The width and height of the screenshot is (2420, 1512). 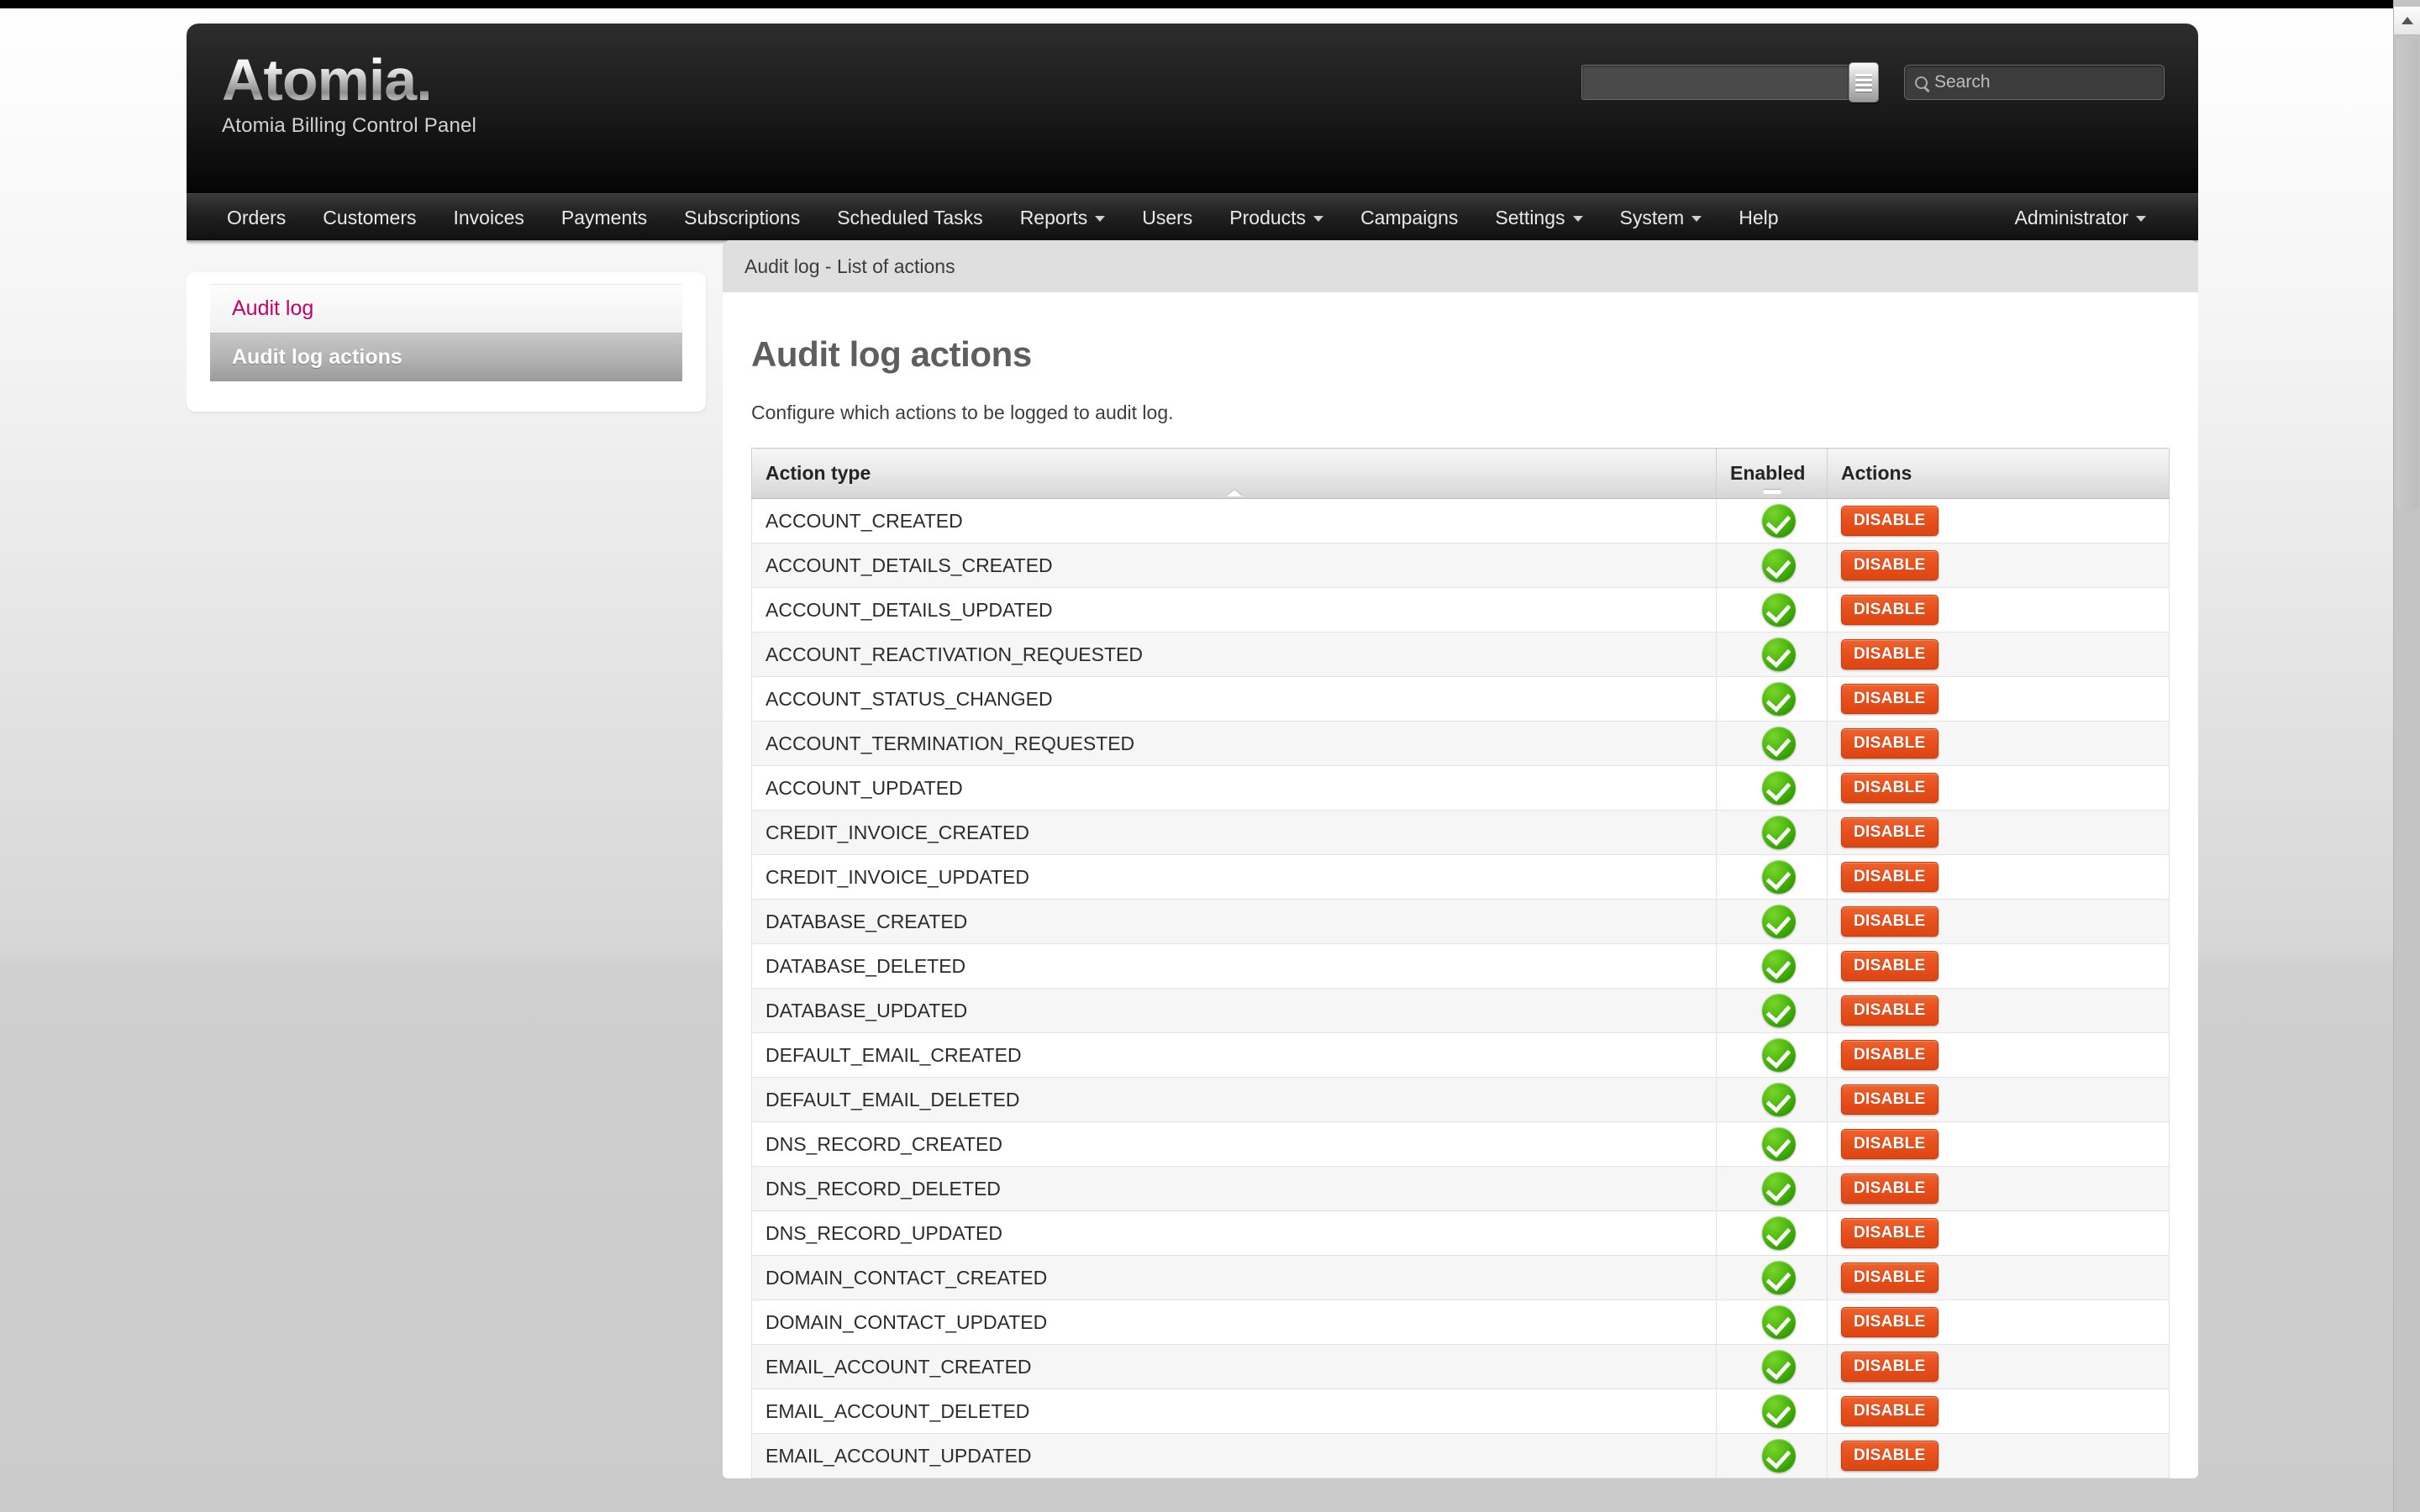 What do you see at coordinates (1234, 473) in the screenshot?
I see `column-header-action-type: Action type` at bounding box center [1234, 473].